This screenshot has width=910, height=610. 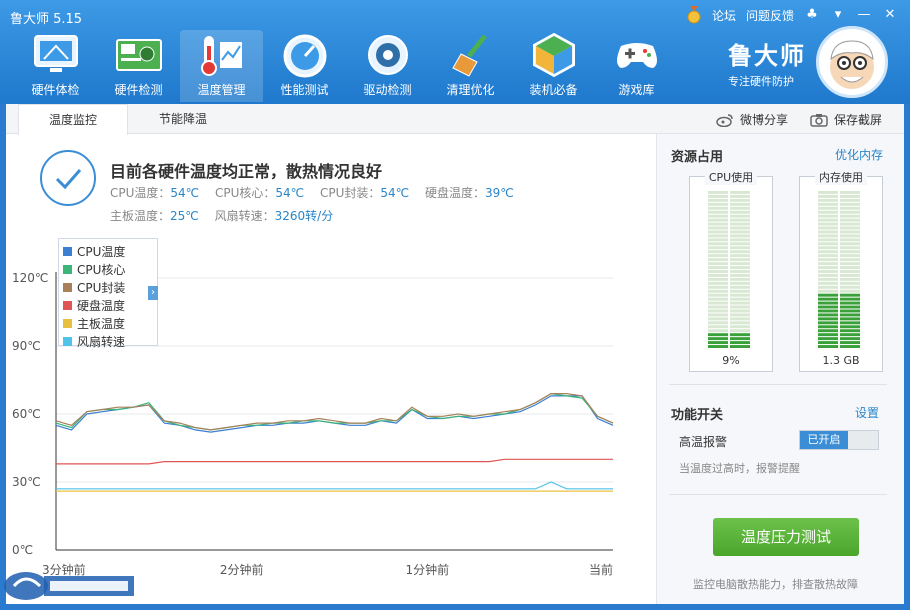 I want to click on legend-item: CPU封装, so click(x=110, y=287).